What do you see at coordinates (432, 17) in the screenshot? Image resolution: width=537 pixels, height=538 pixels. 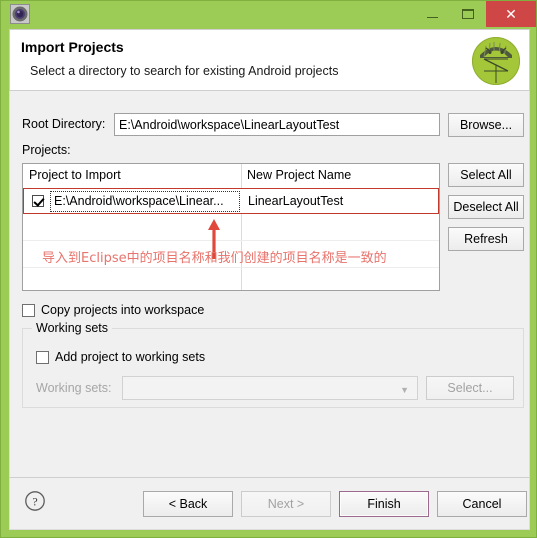 I see `minimize-icon` at bounding box center [432, 17].